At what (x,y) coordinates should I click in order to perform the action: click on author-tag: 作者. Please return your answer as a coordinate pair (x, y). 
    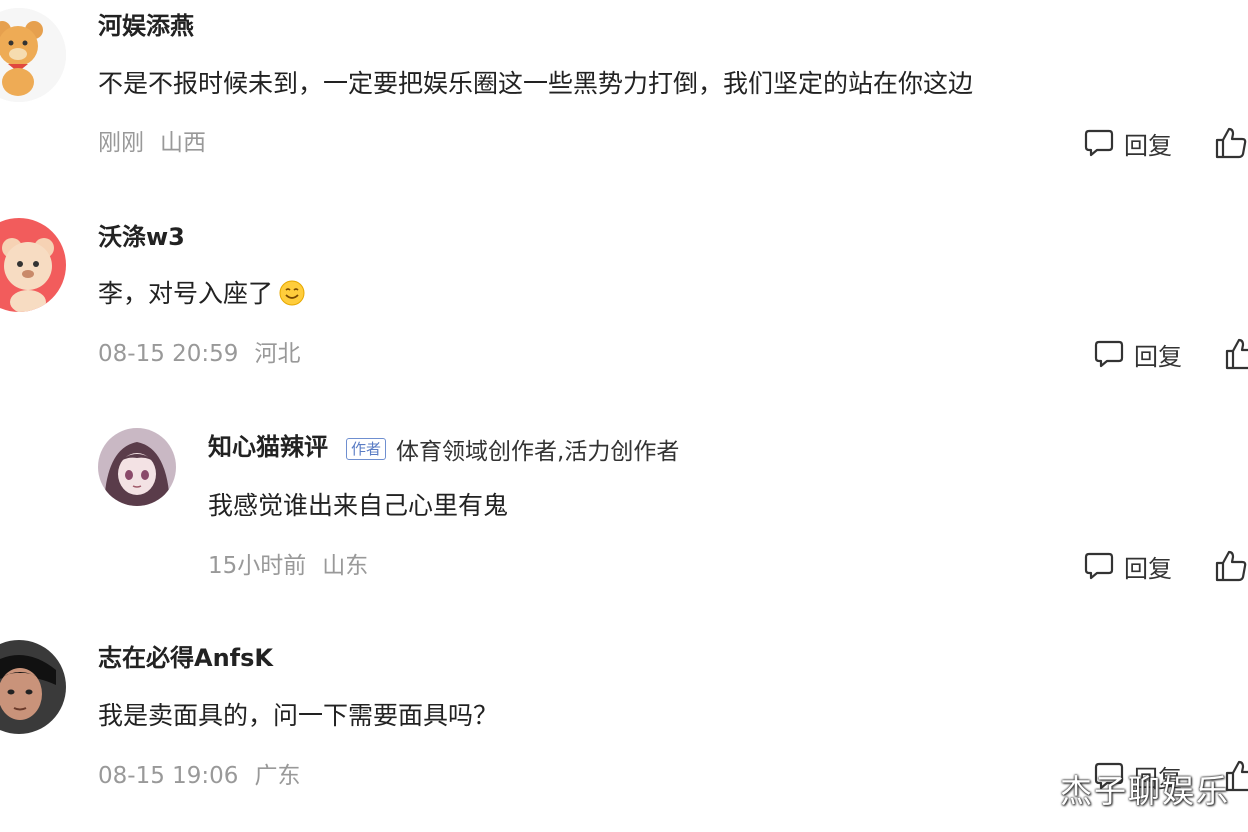
    Looking at the image, I should click on (366, 449).